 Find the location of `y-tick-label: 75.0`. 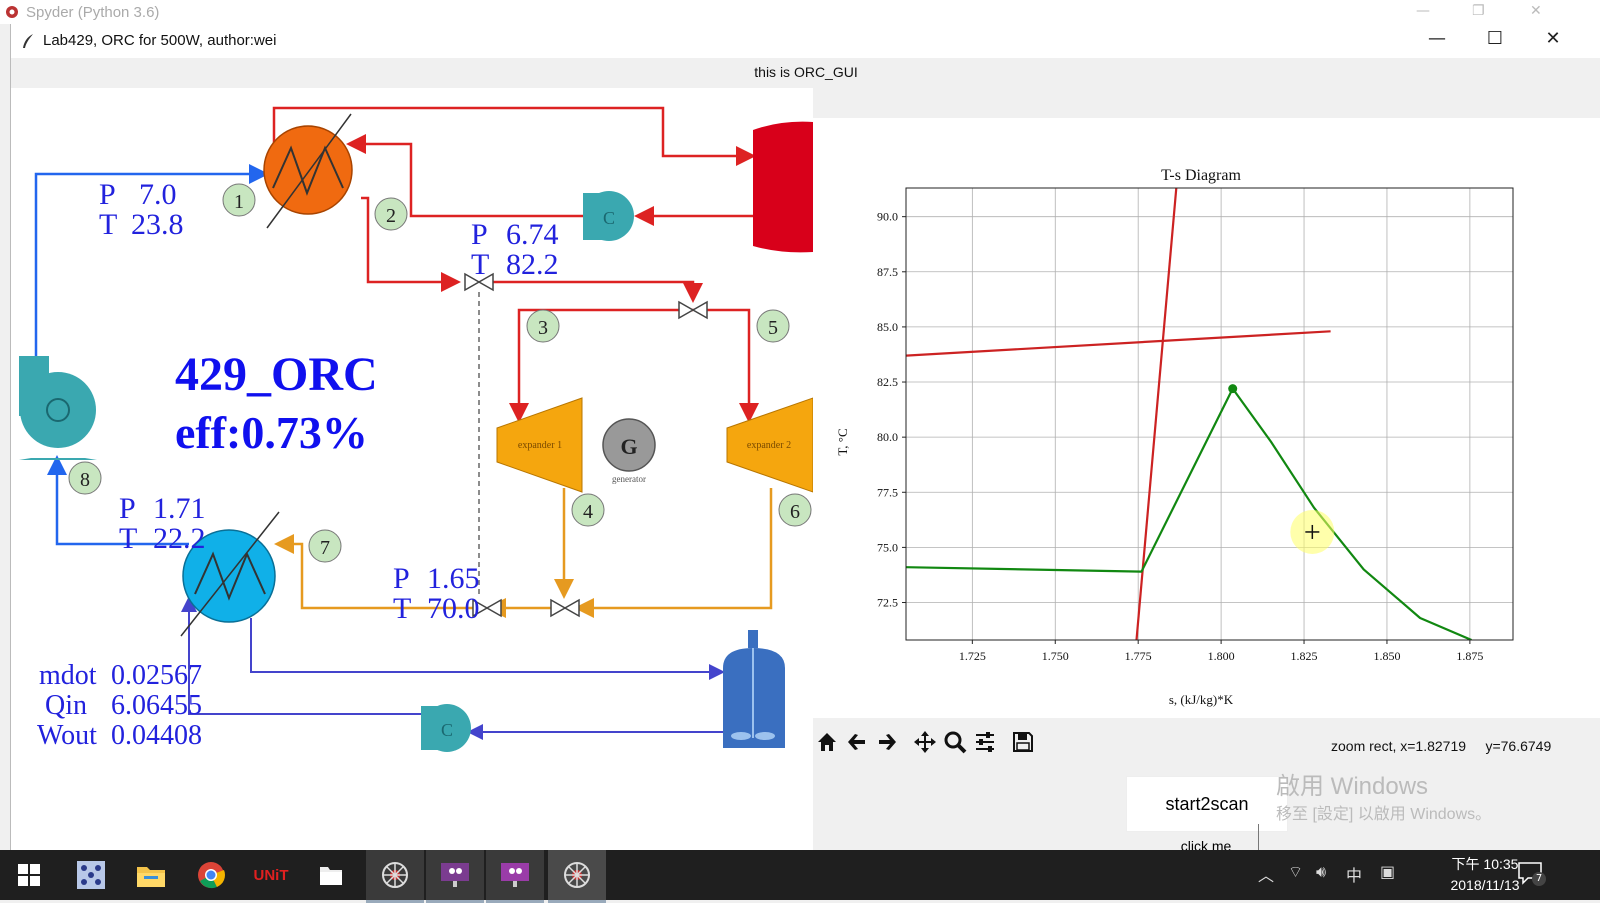

y-tick-label: 75.0 is located at coordinates (887, 547).